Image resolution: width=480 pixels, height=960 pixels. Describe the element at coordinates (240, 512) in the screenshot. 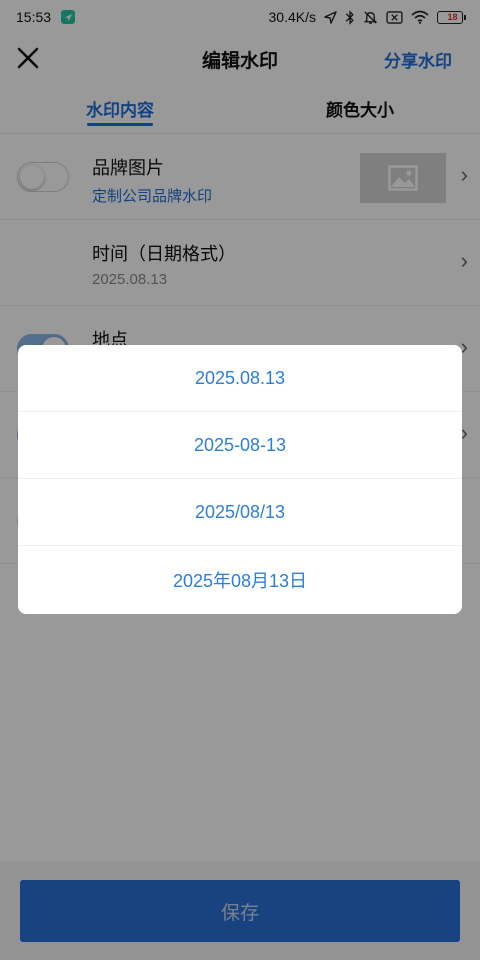

I see `date-format-option-slash: 2025/08/13` at that location.